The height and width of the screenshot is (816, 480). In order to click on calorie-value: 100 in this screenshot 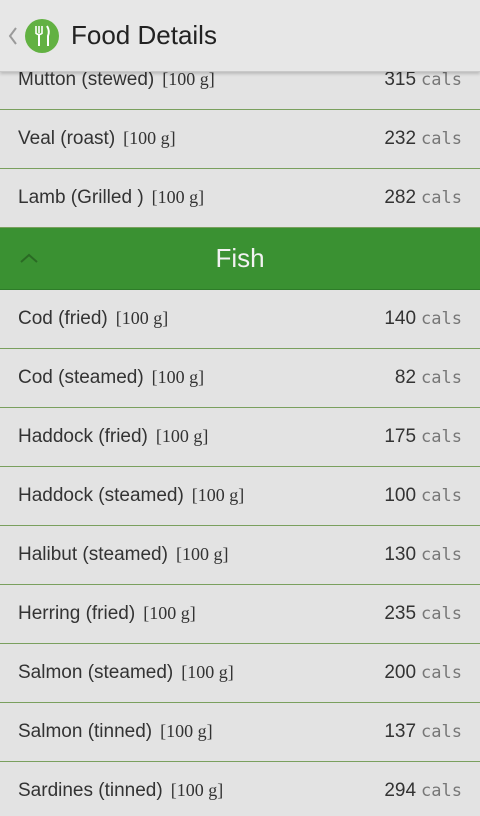, I will do `click(400, 495)`.